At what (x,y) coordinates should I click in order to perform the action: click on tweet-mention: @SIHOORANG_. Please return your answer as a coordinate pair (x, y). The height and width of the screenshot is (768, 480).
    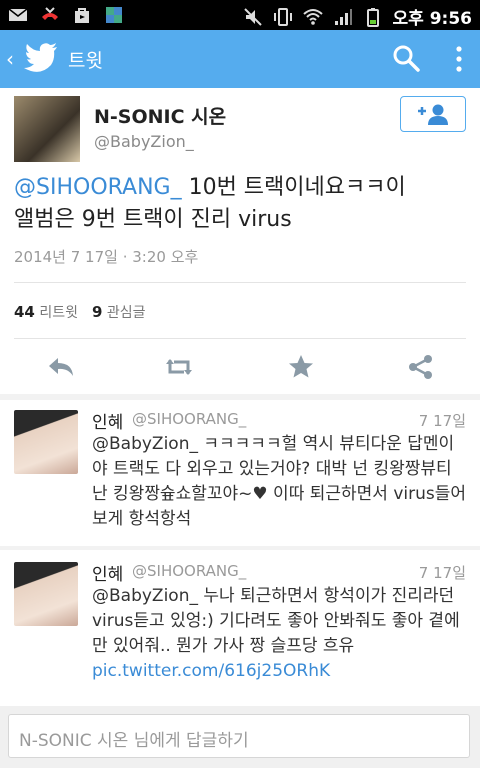
    Looking at the image, I should click on (98, 187).